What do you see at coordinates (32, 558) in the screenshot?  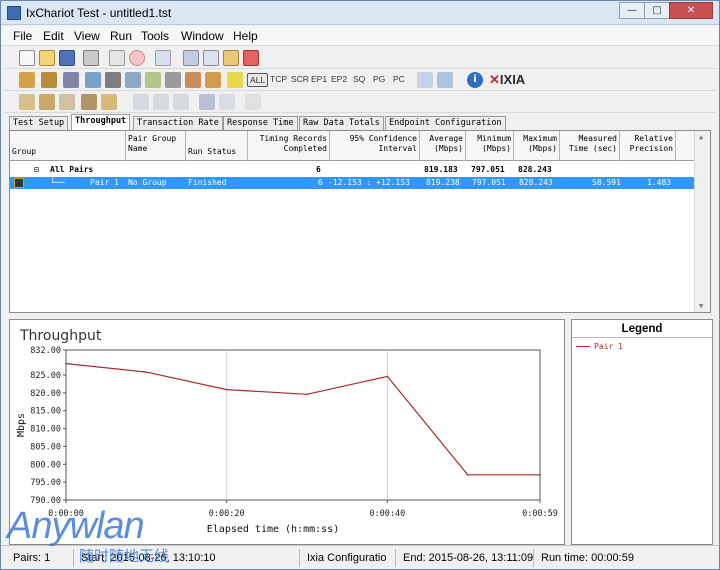 I see `status-pairs: Pairs: 1` at bounding box center [32, 558].